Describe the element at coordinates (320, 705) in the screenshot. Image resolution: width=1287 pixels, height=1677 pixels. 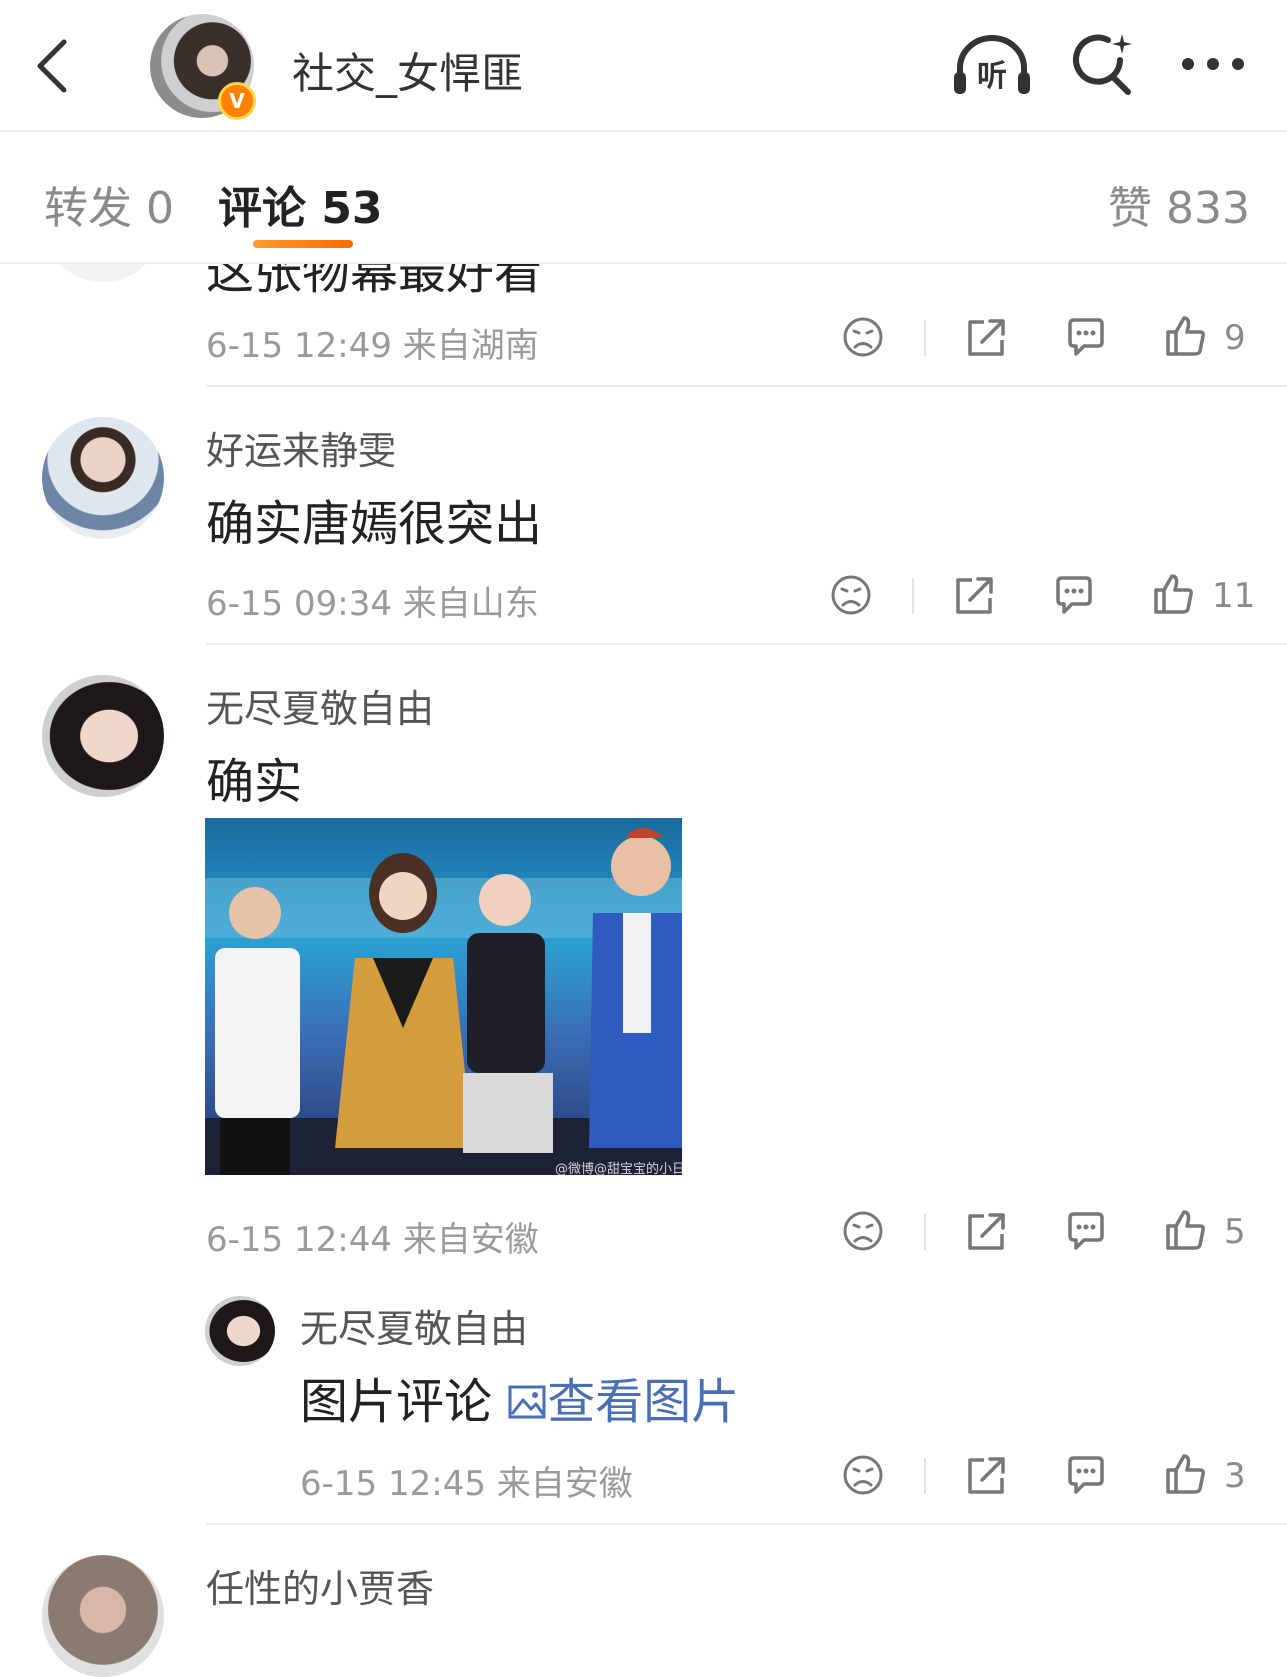
I see `comment-username: 无尽夏敬自由` at that location.